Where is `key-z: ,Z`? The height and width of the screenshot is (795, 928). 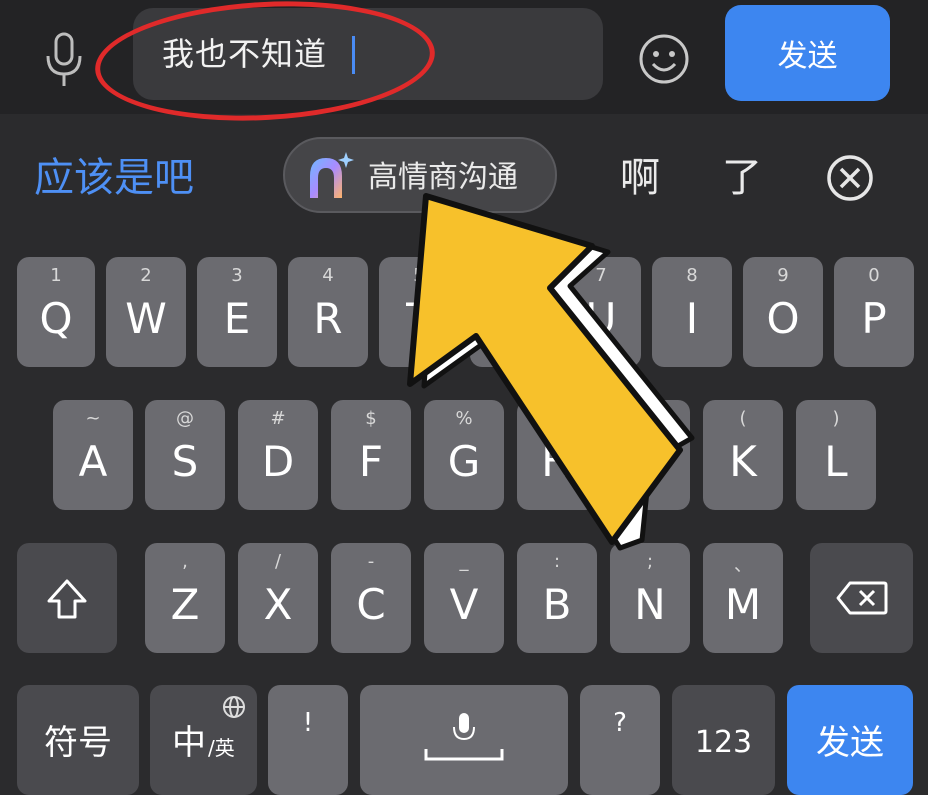
key-z: ,Z is located at coordinates (185, 598).